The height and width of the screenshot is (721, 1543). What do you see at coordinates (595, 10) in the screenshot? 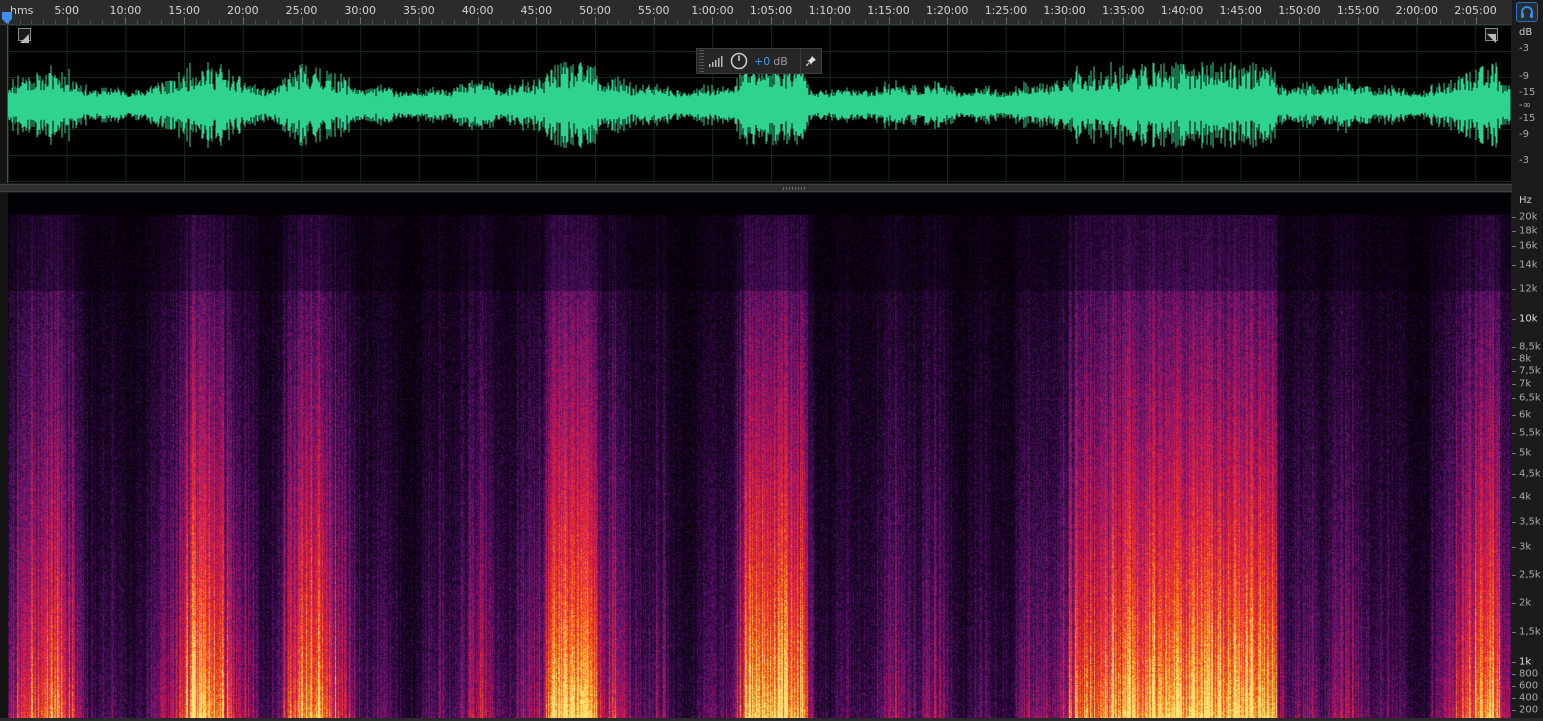
I see `time-label: 50:00` at bounding box center [595, 10].